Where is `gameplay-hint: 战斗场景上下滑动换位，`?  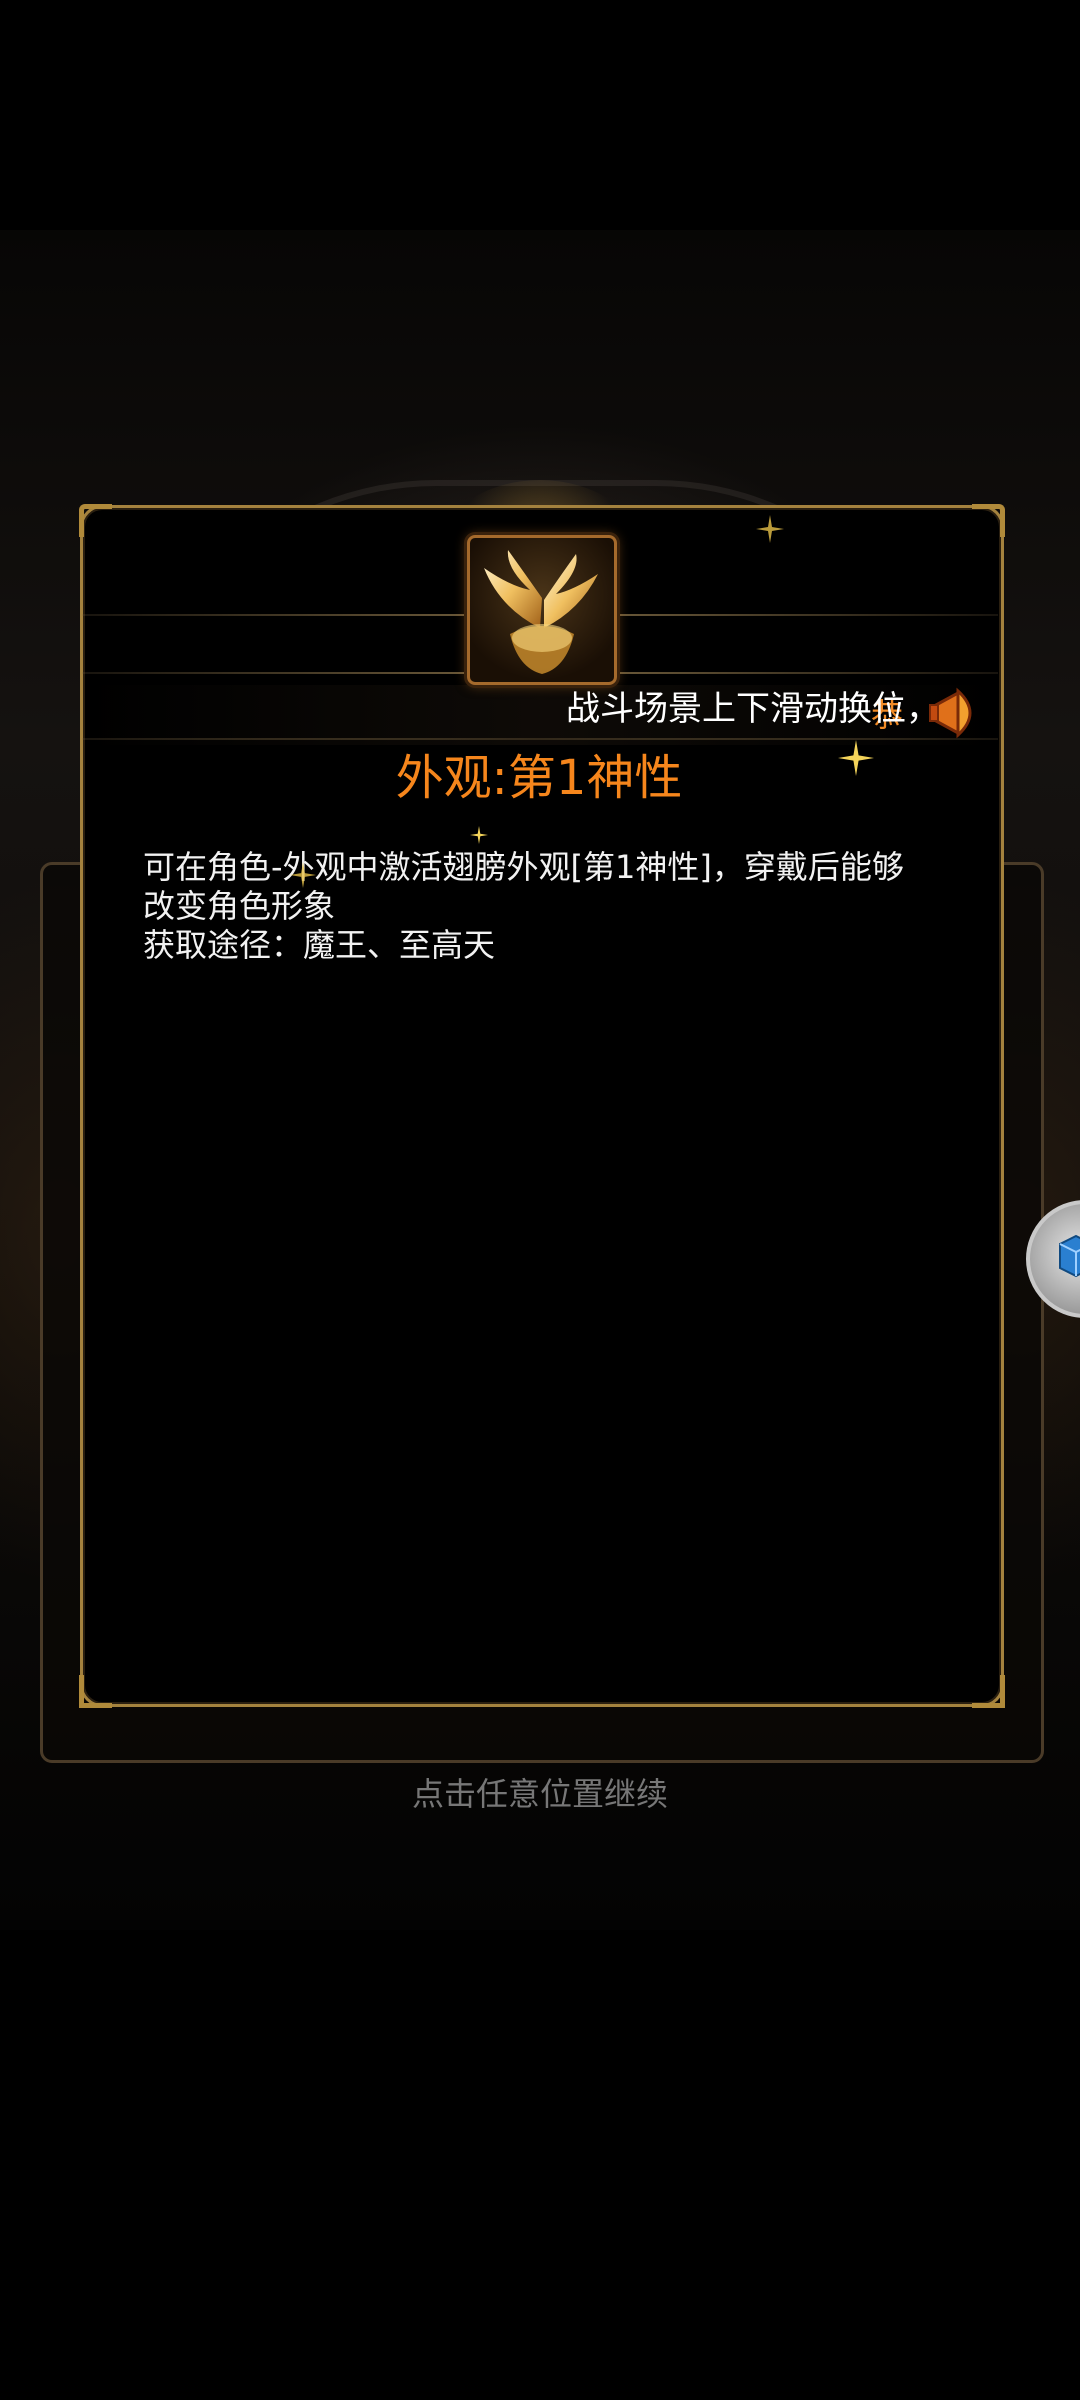
gameplay-hint: 战斗场景上下滑动换位， is located at coordinates (753, 709).